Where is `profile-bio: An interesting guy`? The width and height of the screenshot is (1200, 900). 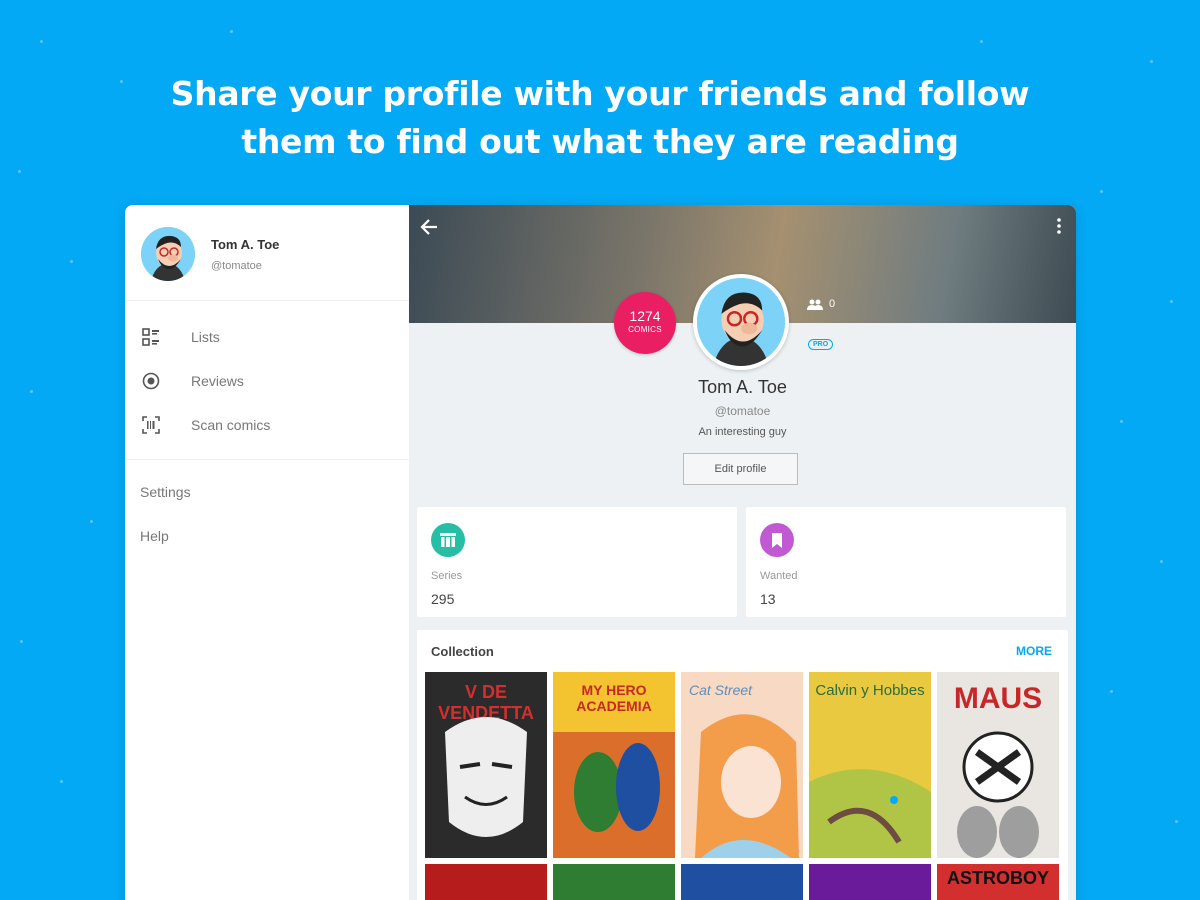
profile-bio: An interesting guy is located at coordinates (742, 432).